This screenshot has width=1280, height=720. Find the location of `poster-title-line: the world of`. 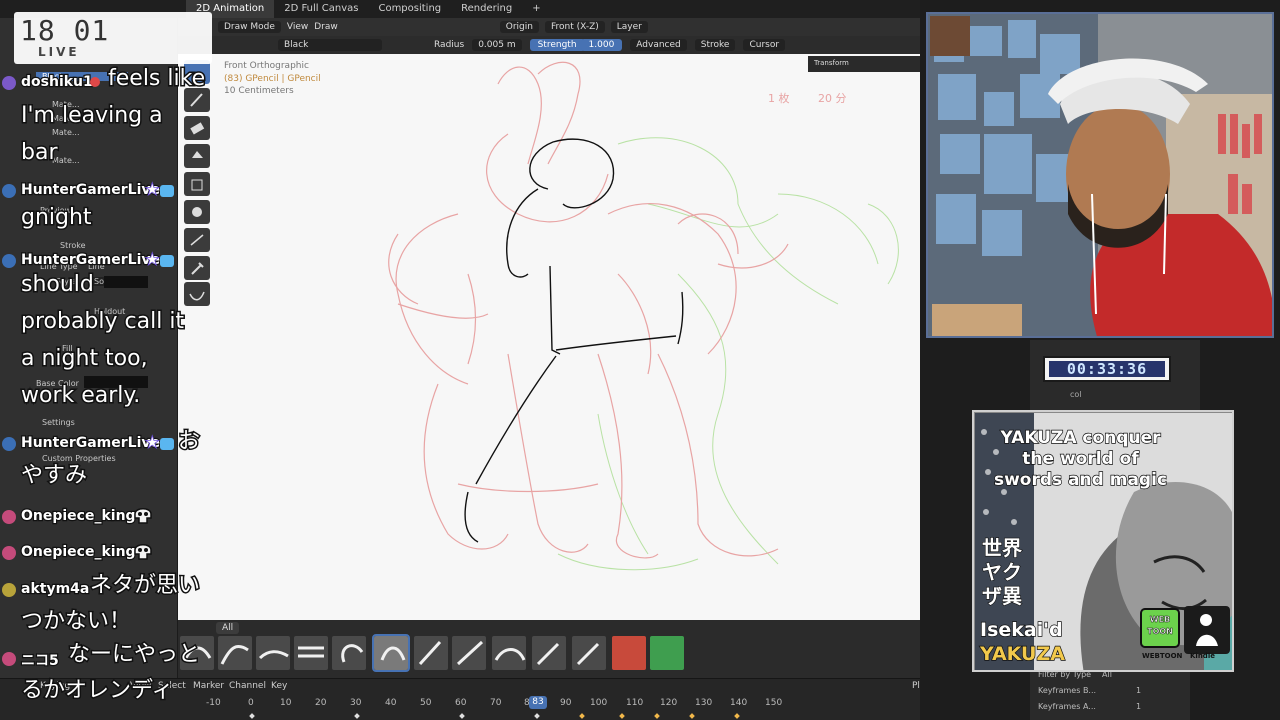

poster-title-line: the world of is located at coordinates (1081, 458).